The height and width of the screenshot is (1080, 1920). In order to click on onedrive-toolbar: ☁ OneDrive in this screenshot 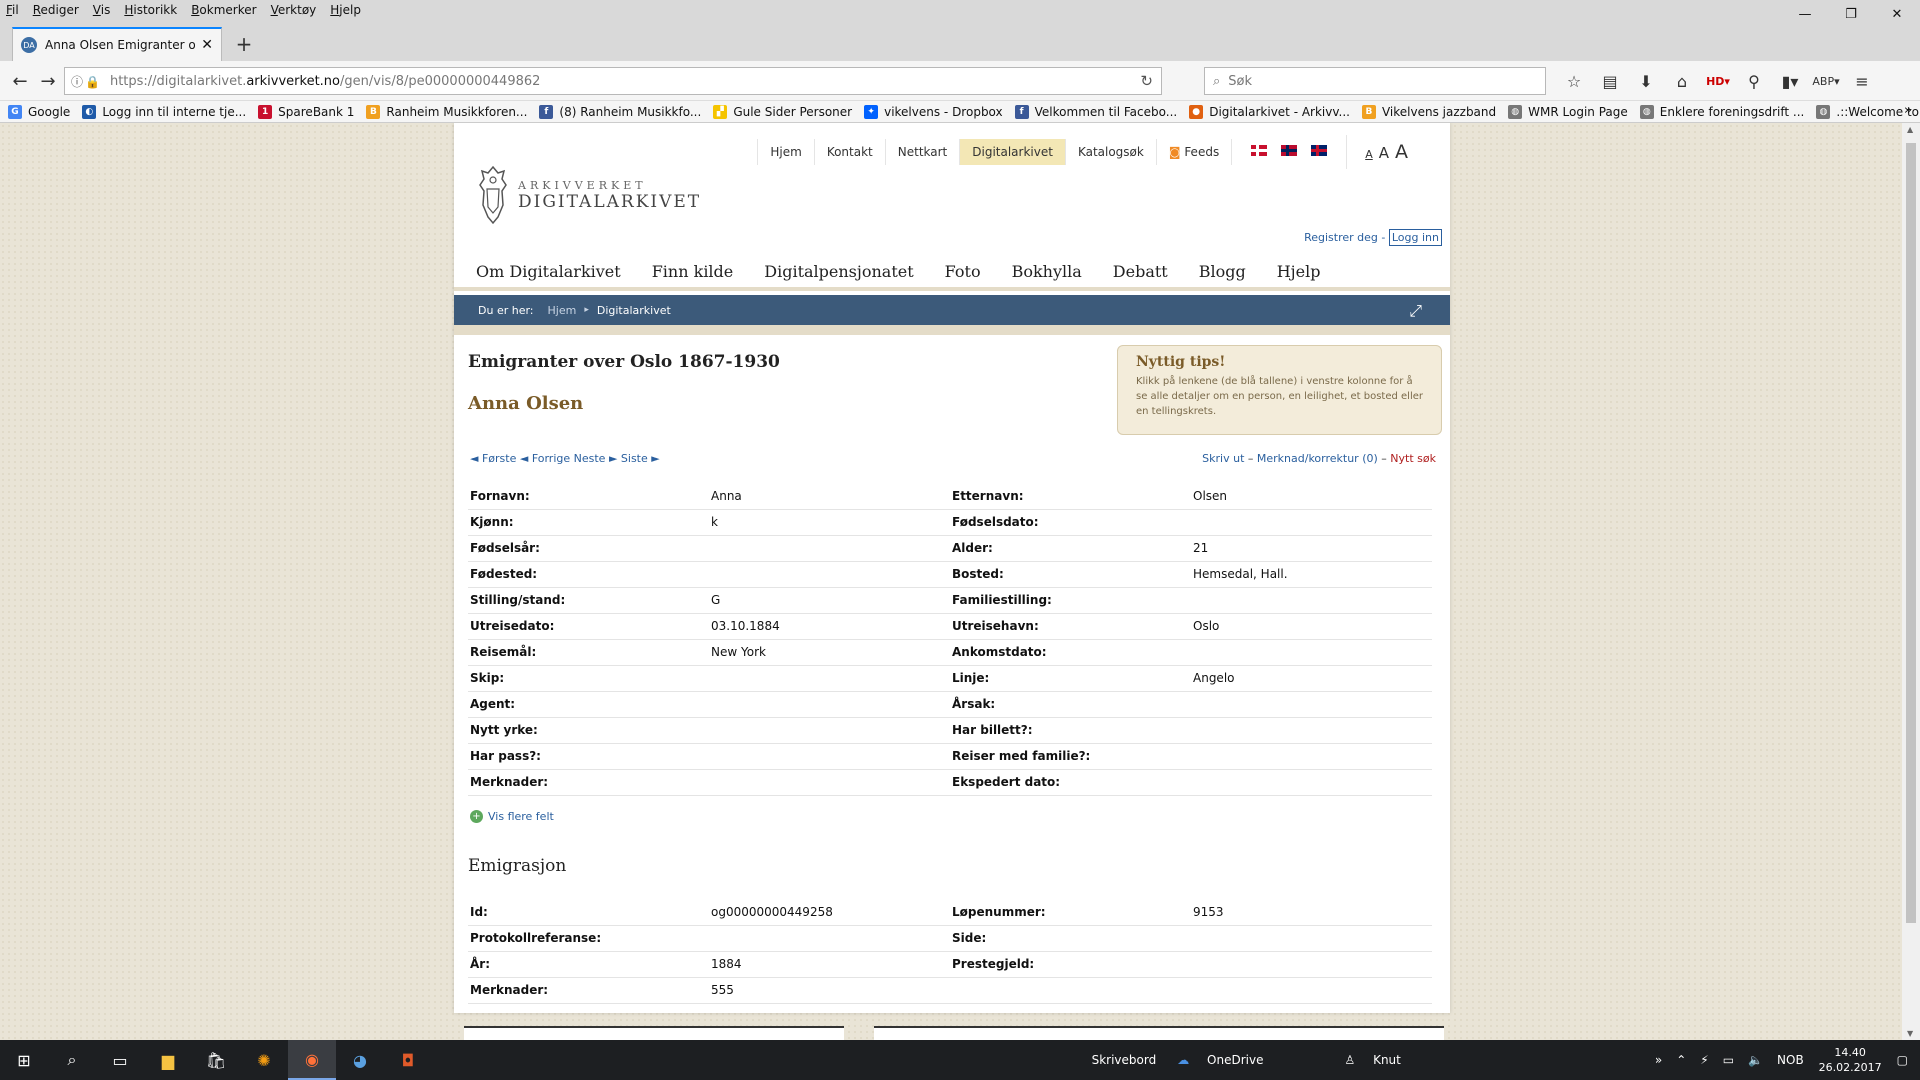, I will do `click(1220, 1060)`.